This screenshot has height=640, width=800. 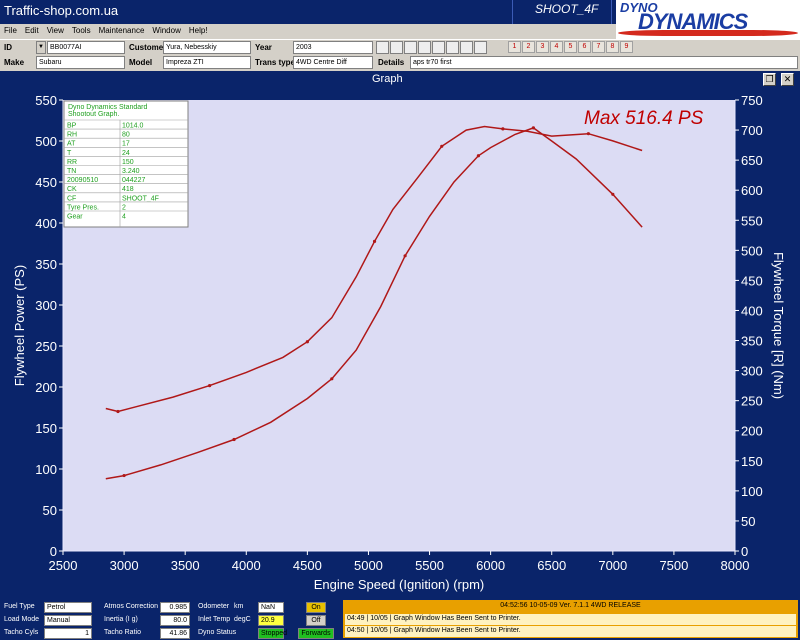 I want to click on id-dropdown-icon: ▼, so click(x=41, y=47).